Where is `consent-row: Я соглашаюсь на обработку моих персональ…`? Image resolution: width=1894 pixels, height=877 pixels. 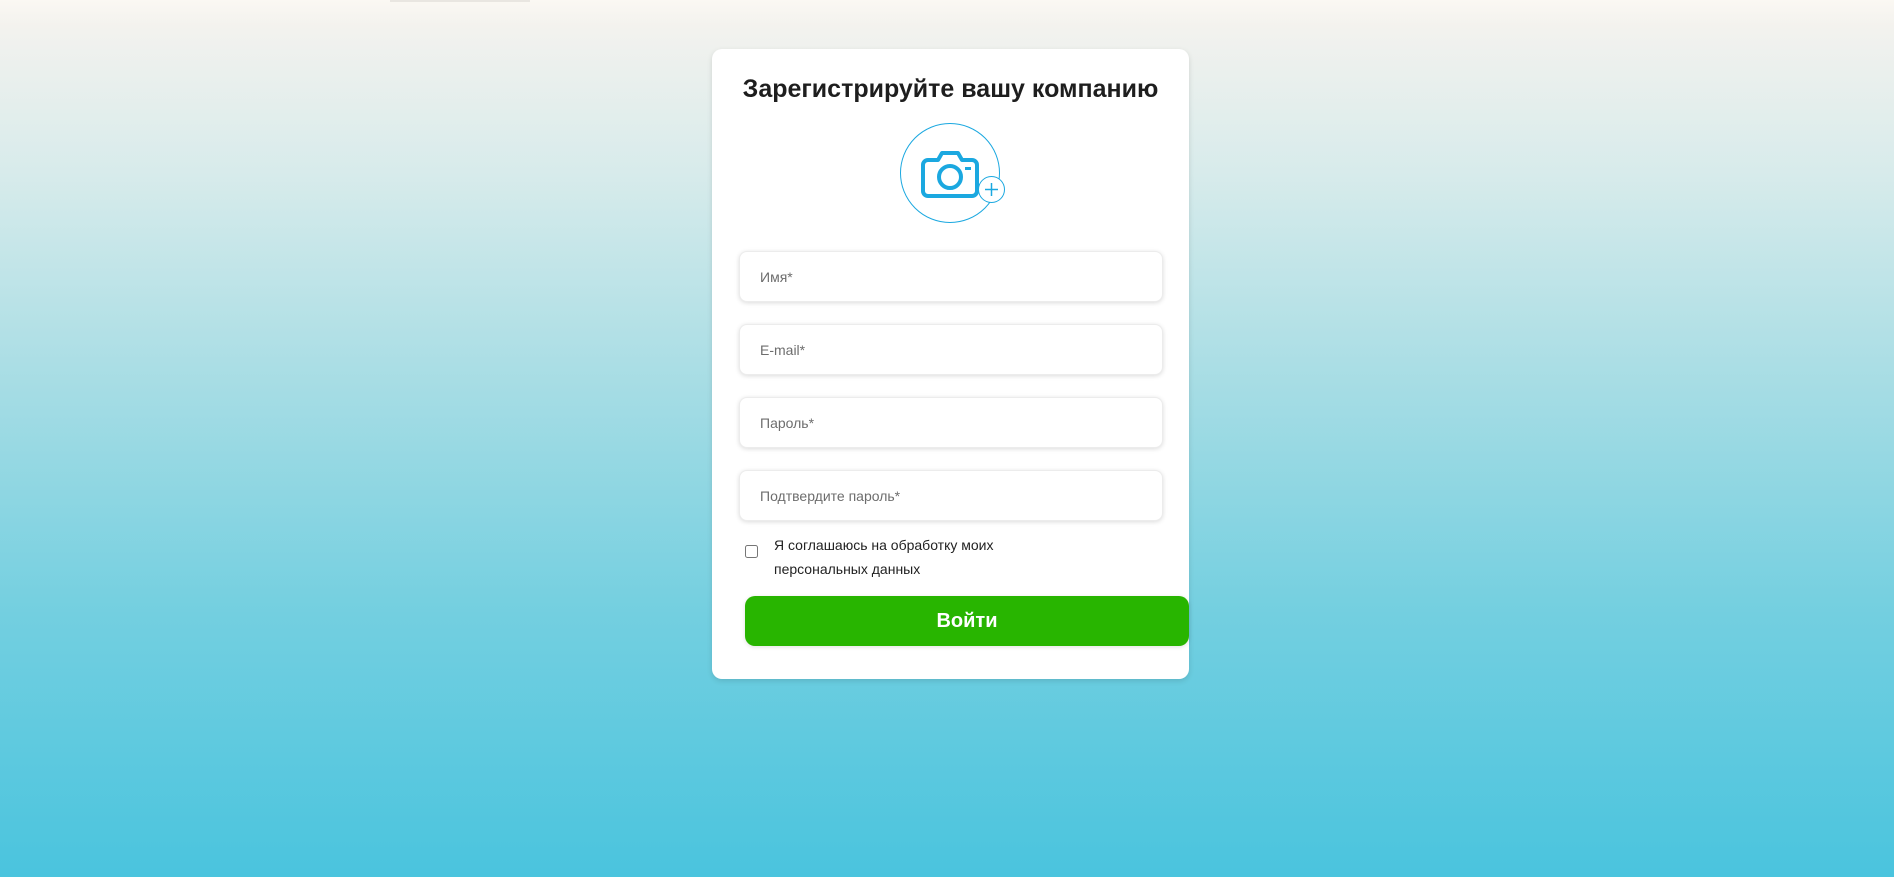 consent-row: Я соглашаюсь на обработку моих персональ… is located at coordinates (895, 558).